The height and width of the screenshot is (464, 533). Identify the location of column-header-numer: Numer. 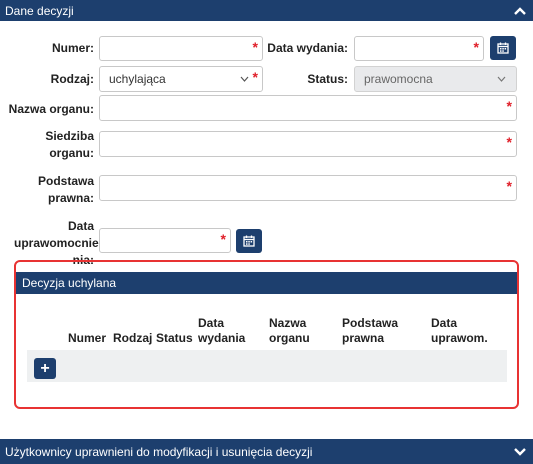
(87, 338).